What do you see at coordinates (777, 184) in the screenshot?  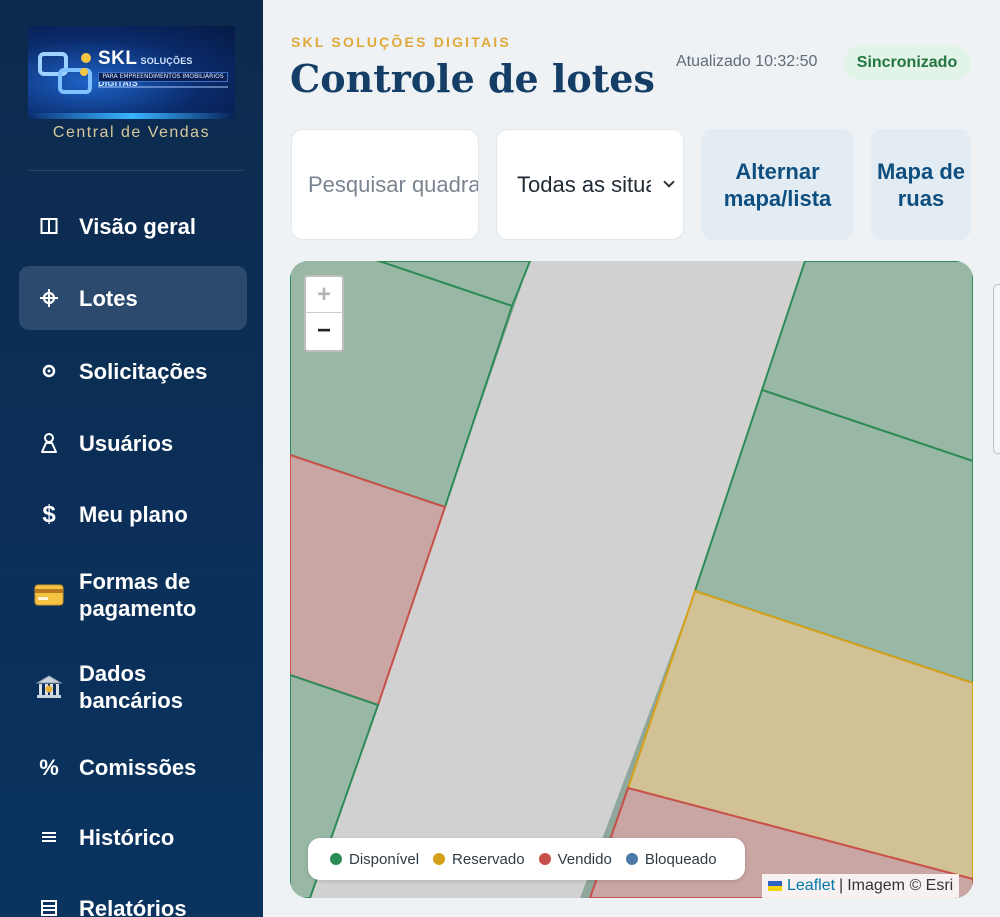 I see `toggle-map-list-button: Alternar mapa/lista` at bounding box center [777, 184].